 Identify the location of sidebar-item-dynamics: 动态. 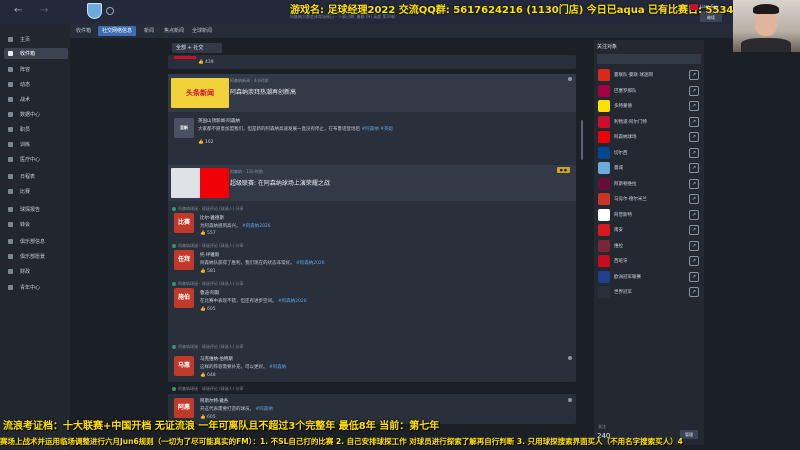
(36, 84).